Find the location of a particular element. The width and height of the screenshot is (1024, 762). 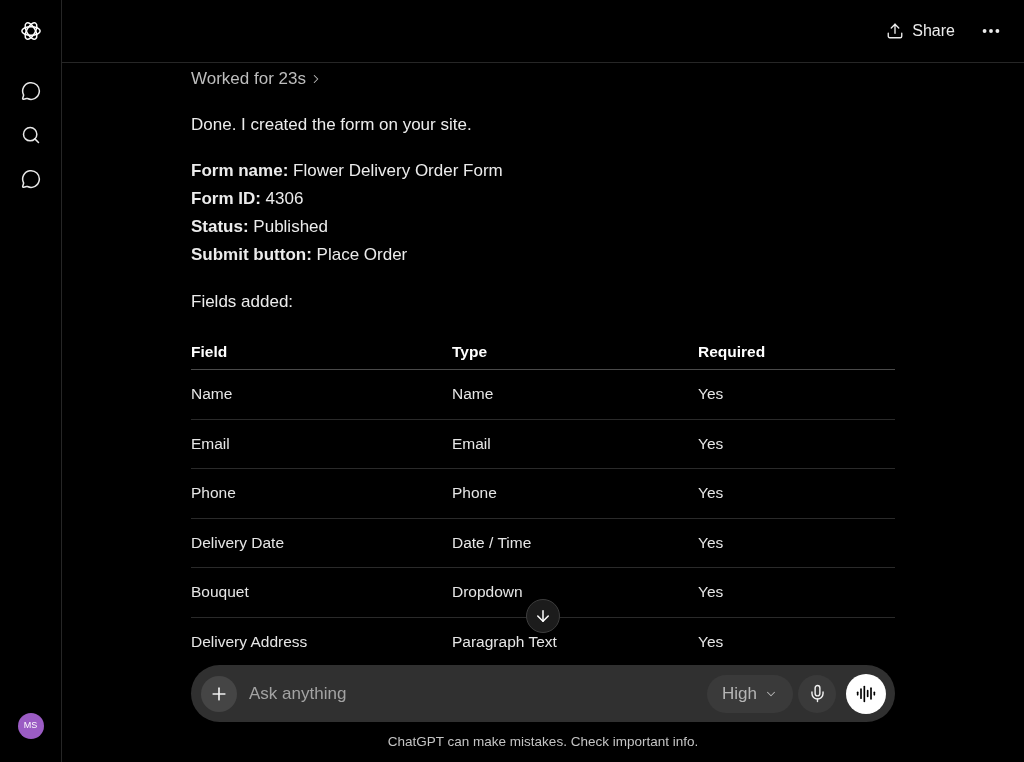

detail-line: Status: Published is located at coordinates (259, 227).